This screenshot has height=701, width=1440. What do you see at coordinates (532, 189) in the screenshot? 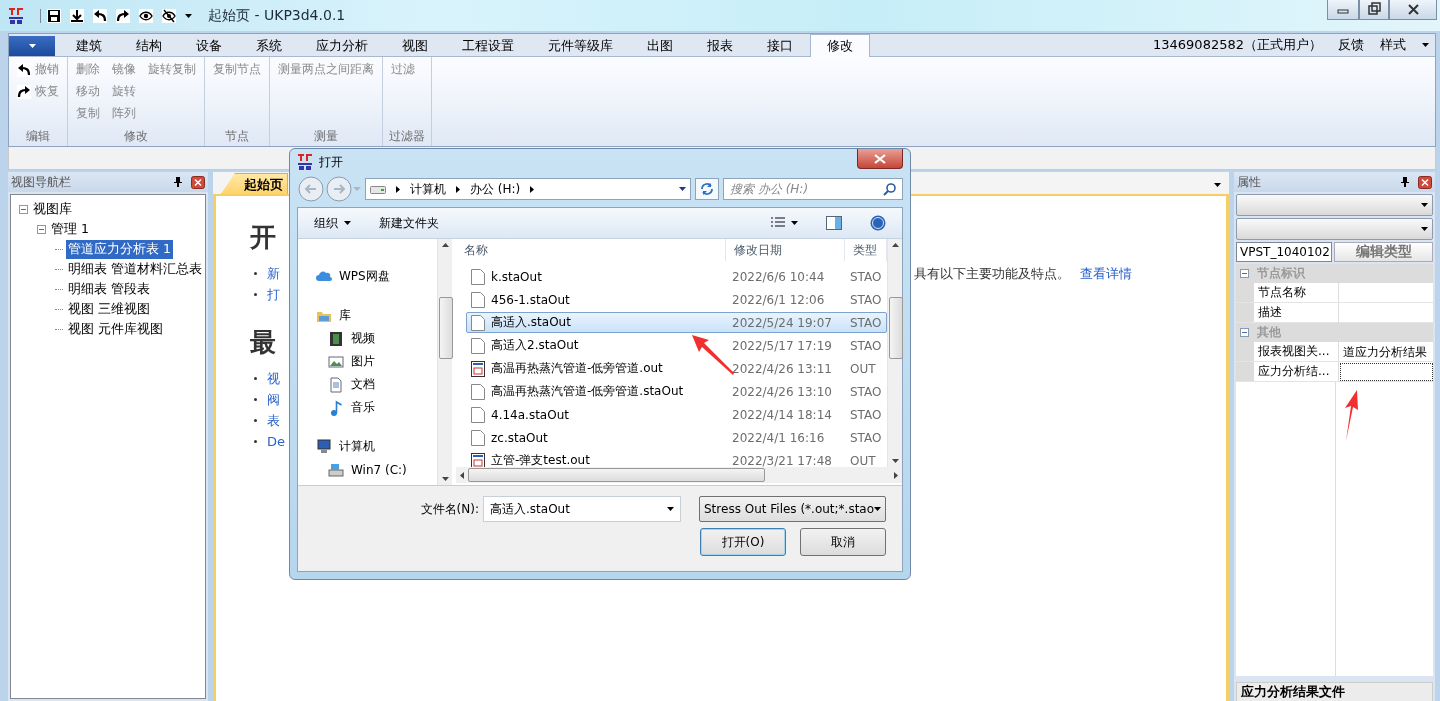
I see `chevron-icon` at bounding box center [532, 189].